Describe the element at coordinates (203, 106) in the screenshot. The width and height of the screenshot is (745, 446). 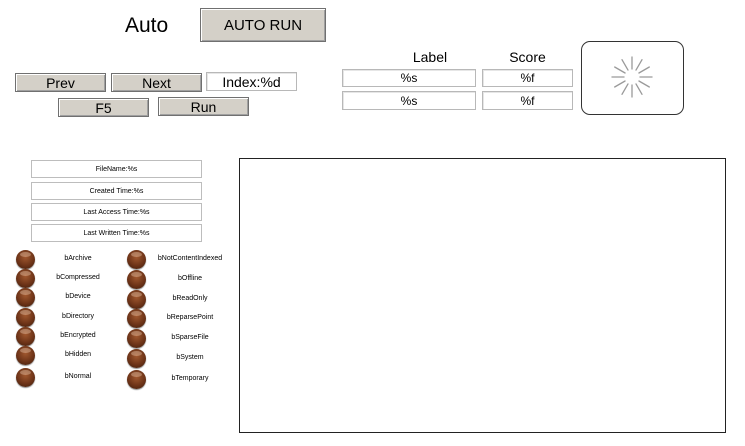
I see `run-button: Run` at that location.